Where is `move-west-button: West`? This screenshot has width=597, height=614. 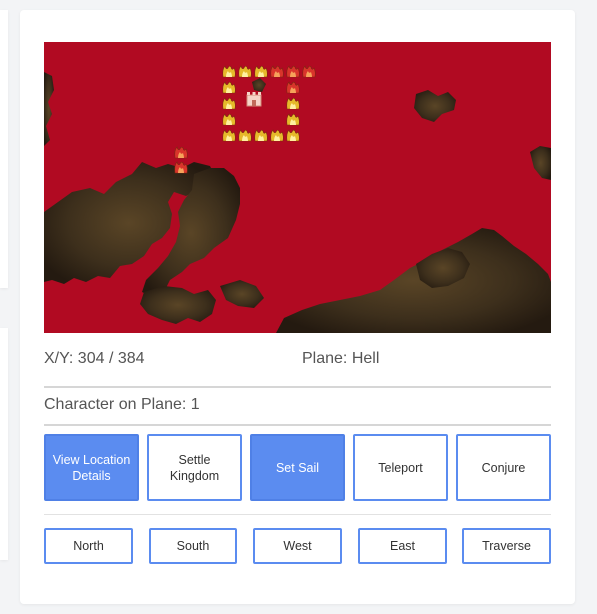 move-west-button: West is located at coordinates (297, 546).